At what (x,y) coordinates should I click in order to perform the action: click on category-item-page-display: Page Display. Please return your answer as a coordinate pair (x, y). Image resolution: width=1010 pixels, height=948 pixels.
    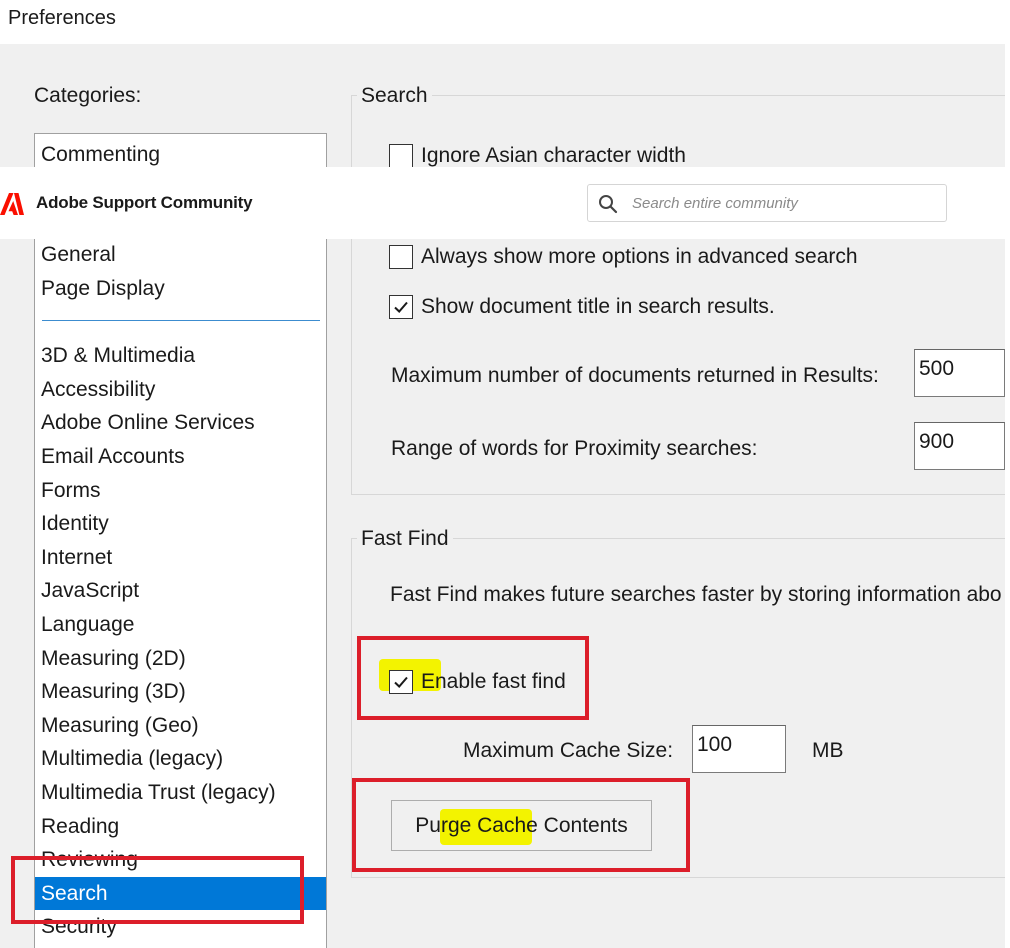
    Looking at the image, I should click on (180, 288).